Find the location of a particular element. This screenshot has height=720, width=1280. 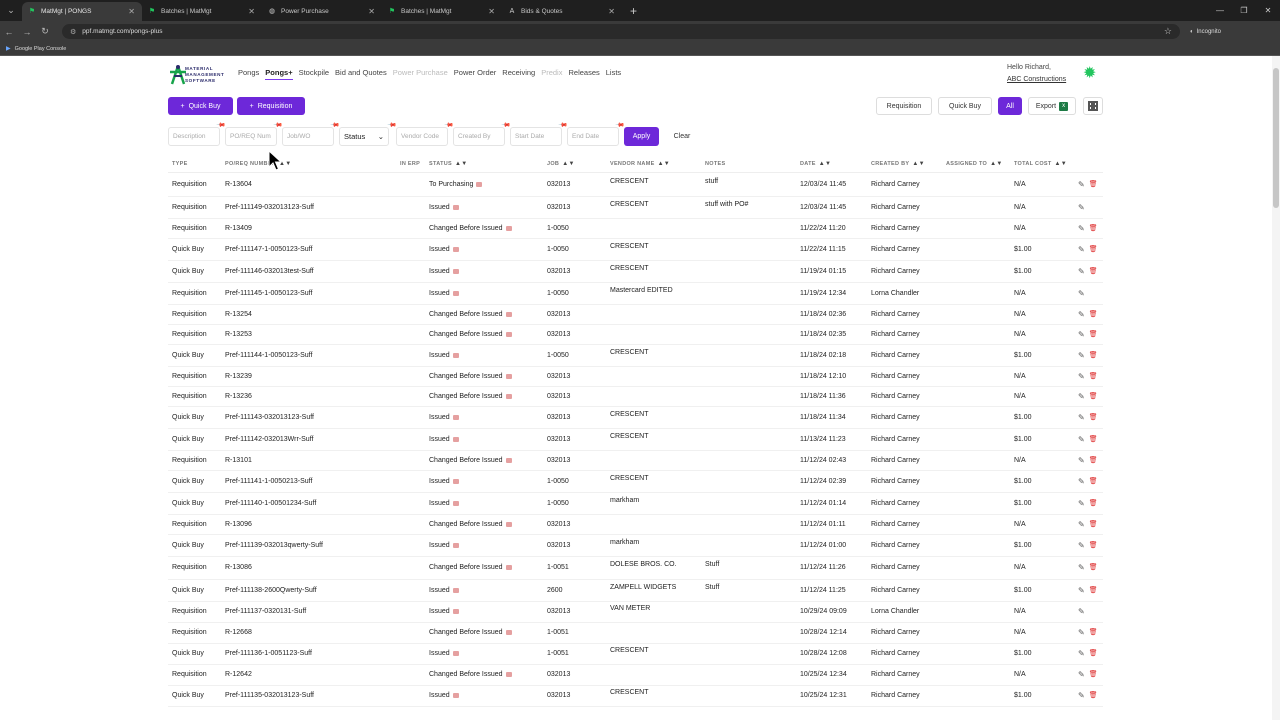

page-scrollbar is located at coordinates (1276, 388).